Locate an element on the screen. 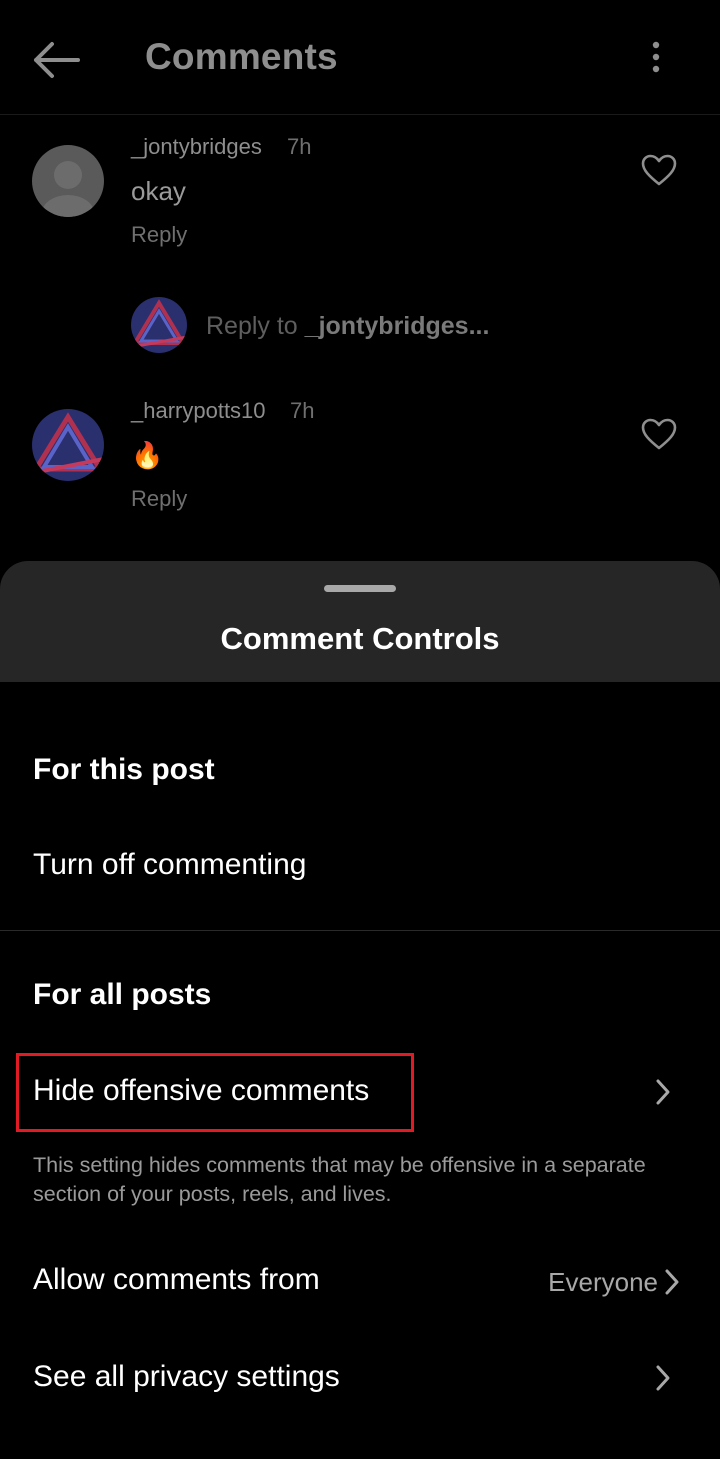  avatar-placeholder is located at coordinates (68, 181).